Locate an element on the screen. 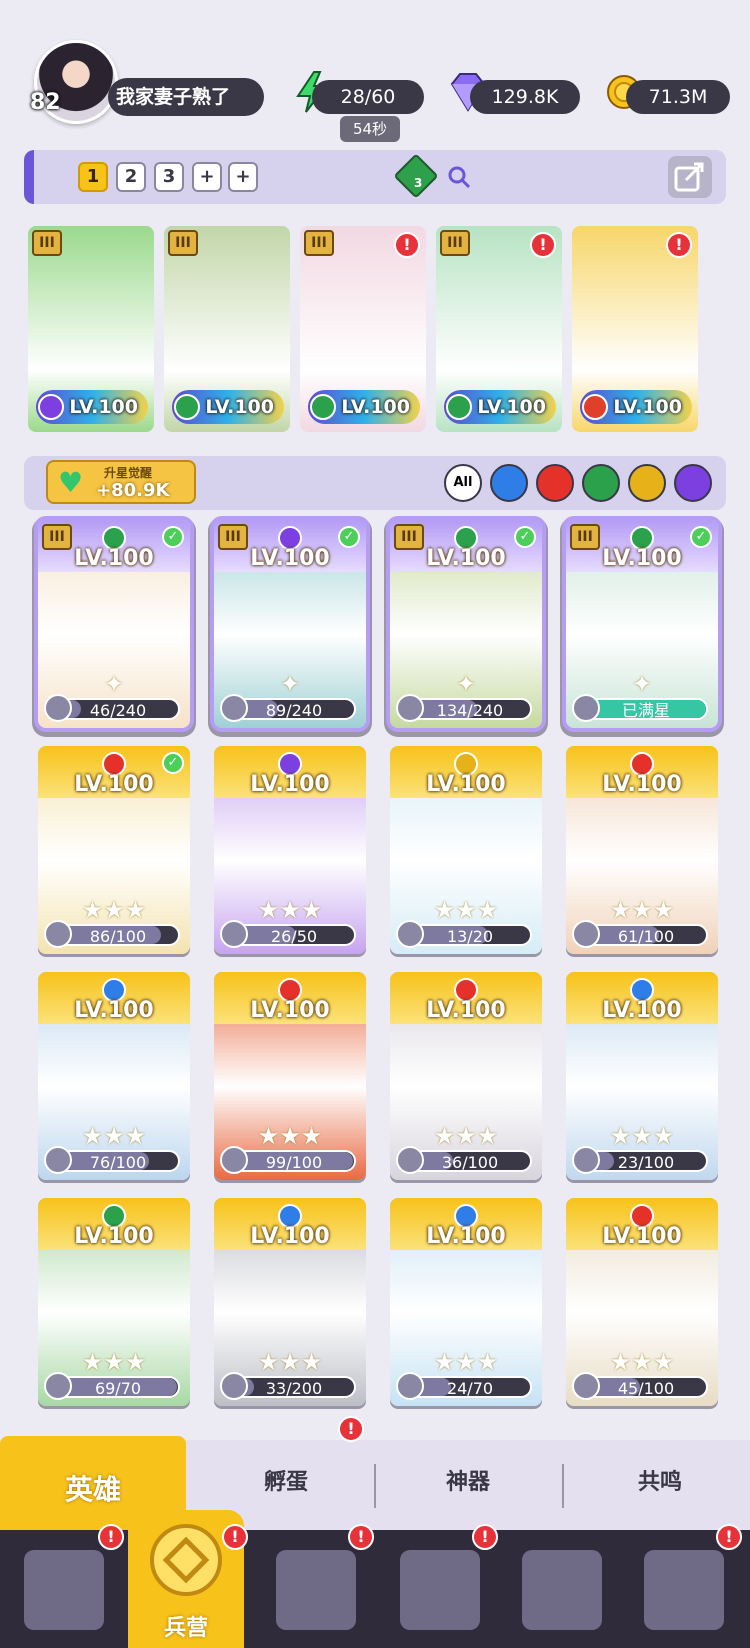  nav-guild-icon is located at coordinates (562, 1590).